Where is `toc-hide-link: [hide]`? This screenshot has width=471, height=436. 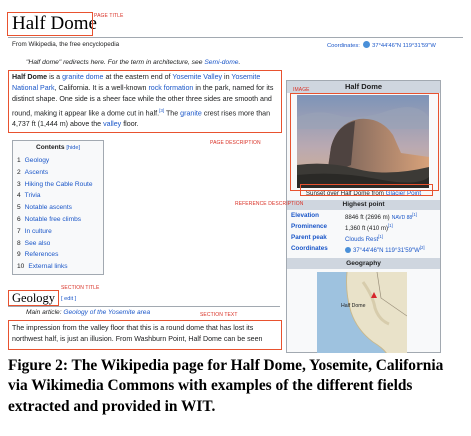
toc-hide-link: [hide] is located at coordinates (73, 148).